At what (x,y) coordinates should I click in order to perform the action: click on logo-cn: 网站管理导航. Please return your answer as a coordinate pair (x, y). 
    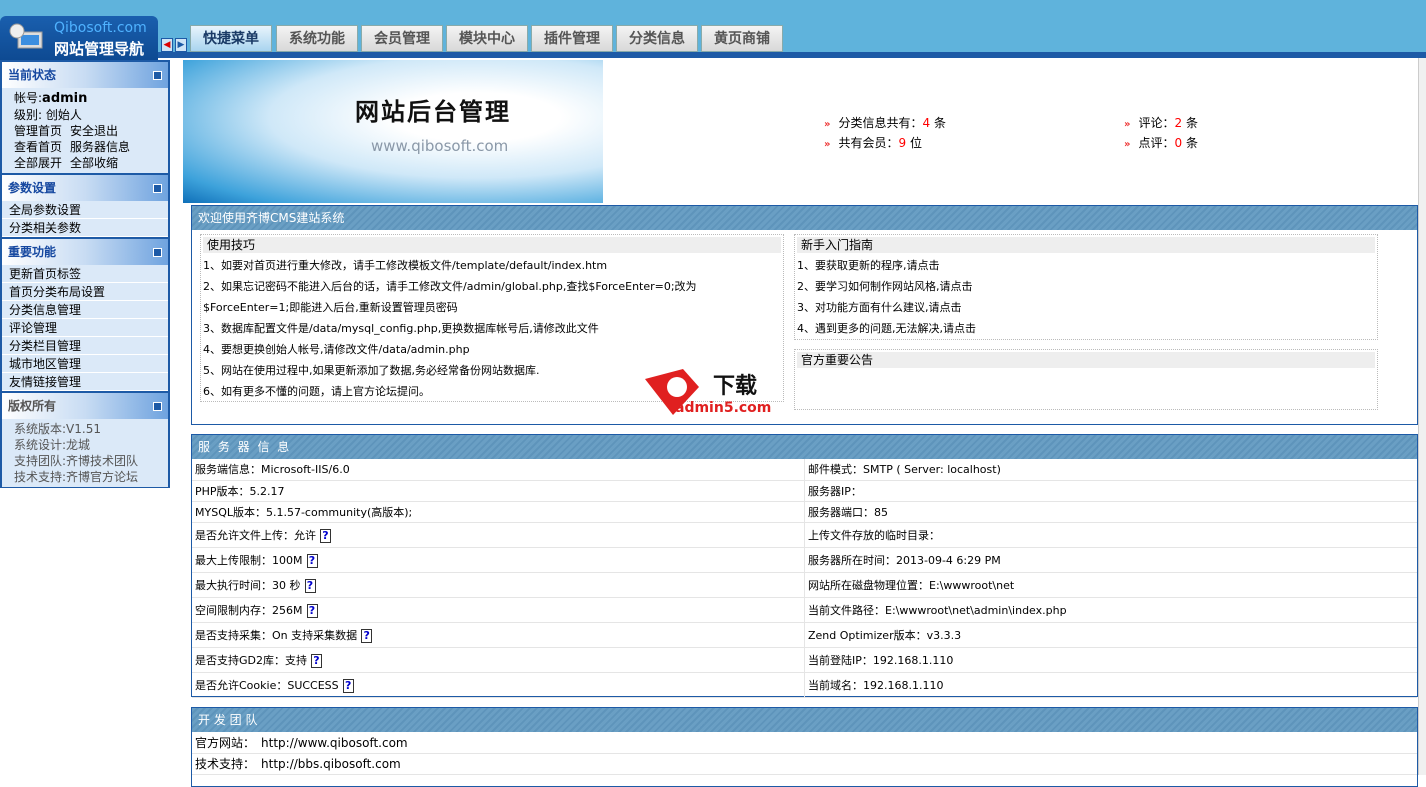
    Looking at the image, I should click on (99, 49).